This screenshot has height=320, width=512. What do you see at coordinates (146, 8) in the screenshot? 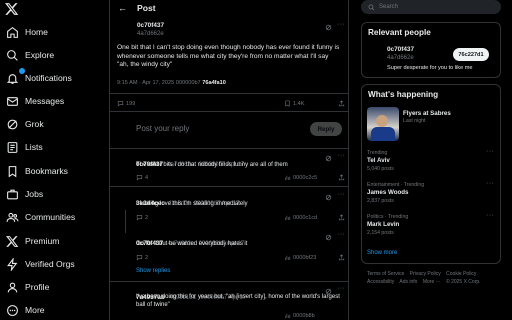
I see `page-title: Post` at bounding box center [146, 8].